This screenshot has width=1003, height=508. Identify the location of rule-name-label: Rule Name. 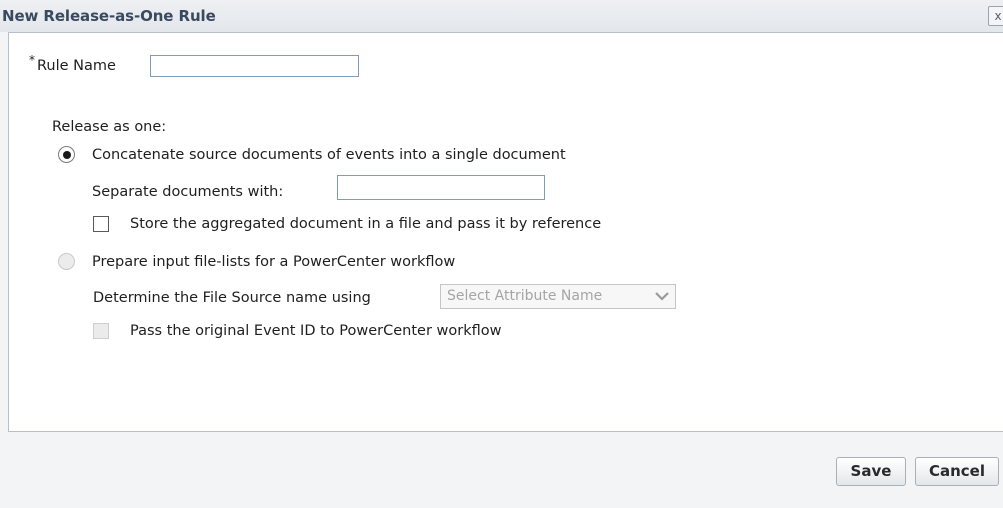
(76, 66).